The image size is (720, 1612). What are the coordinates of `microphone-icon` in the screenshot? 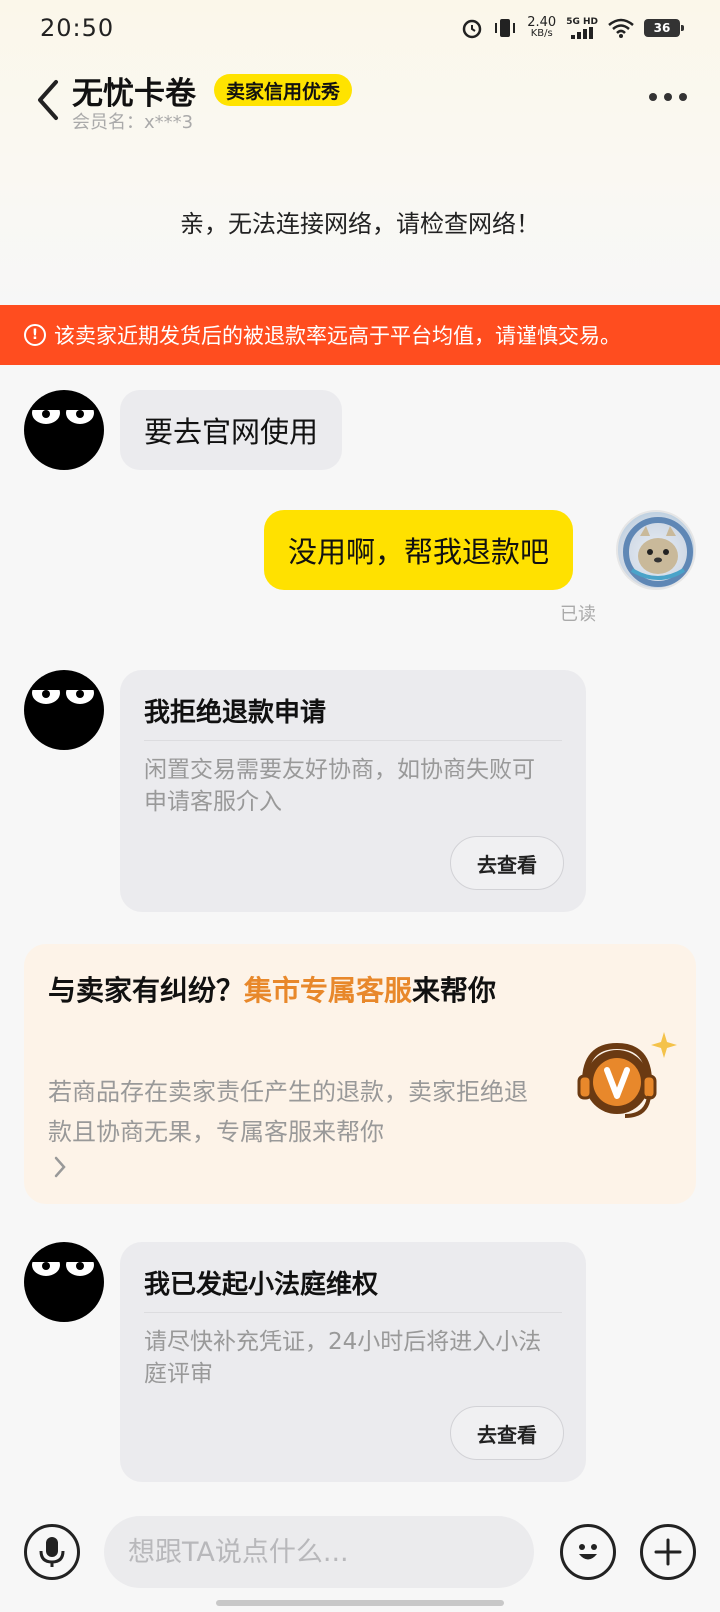 It's located at (52, 1552).